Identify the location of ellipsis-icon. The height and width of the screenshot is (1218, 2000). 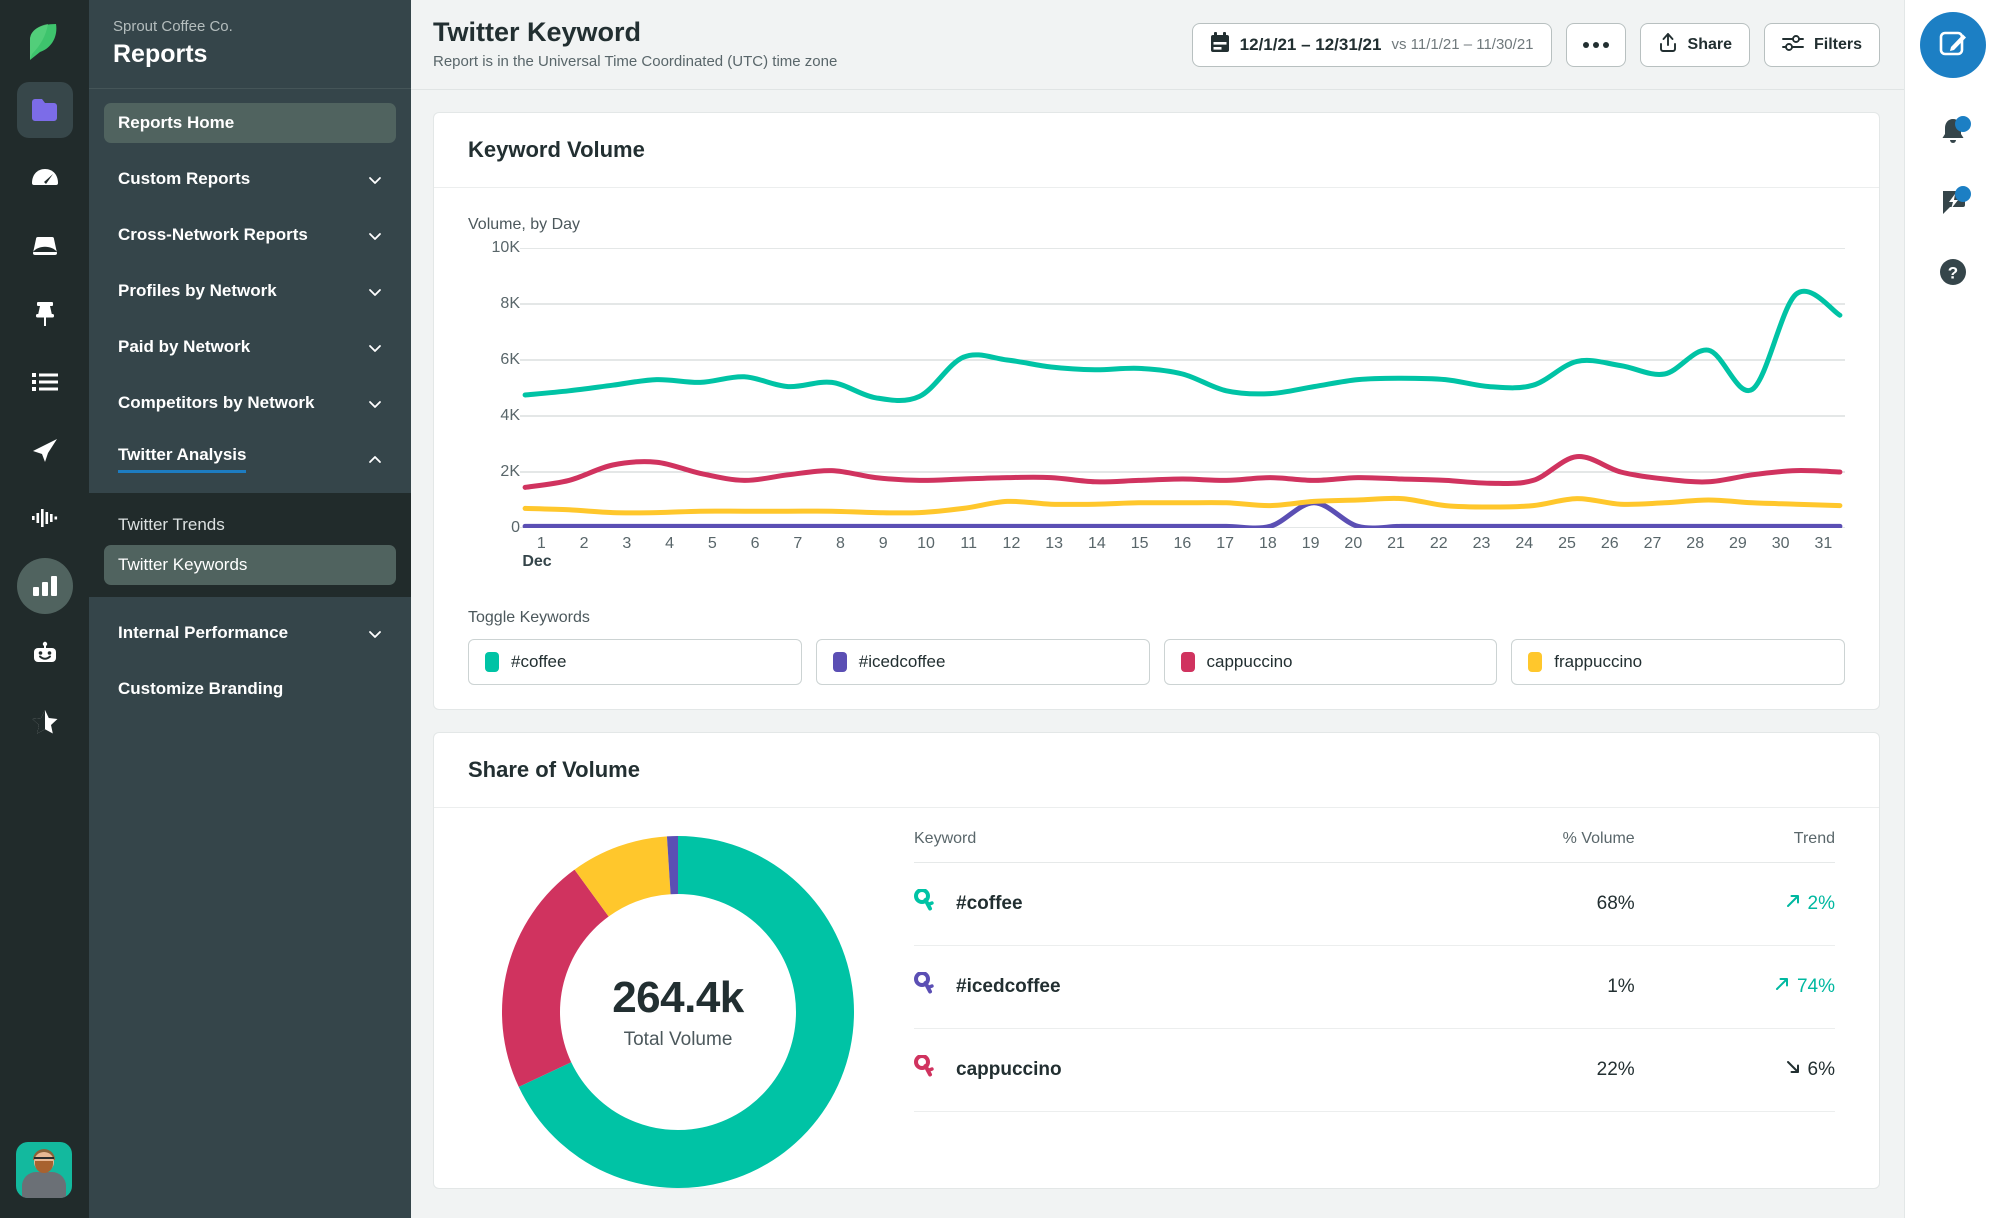
(1595, 44).